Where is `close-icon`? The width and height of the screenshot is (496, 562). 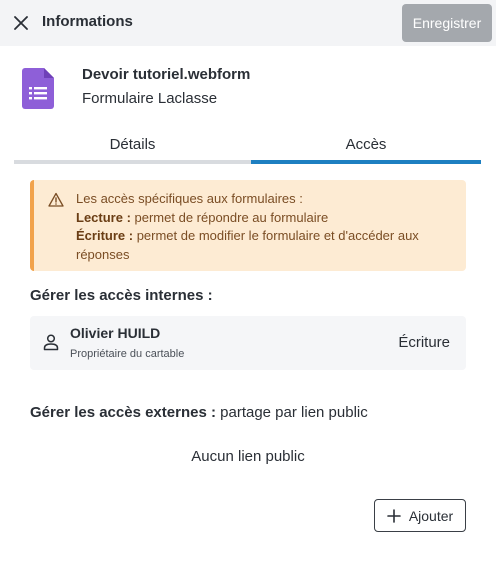
close-icon is located at coordinates (21, 23).